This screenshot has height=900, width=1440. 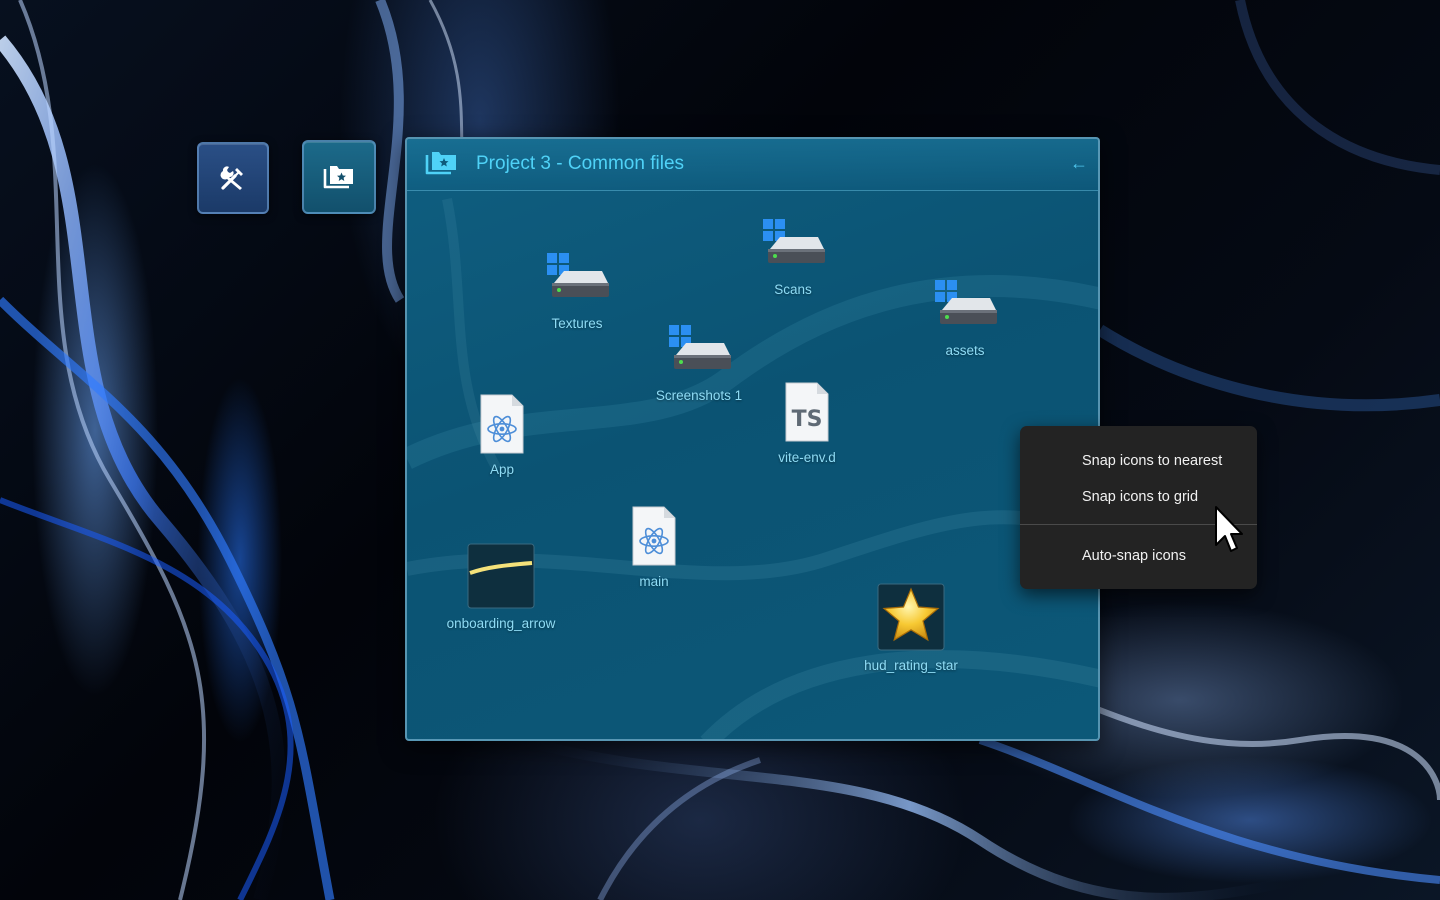 I want to click on menu-item-snap-to-grid: Snap icons to grid, so click(x=1138, y=497).